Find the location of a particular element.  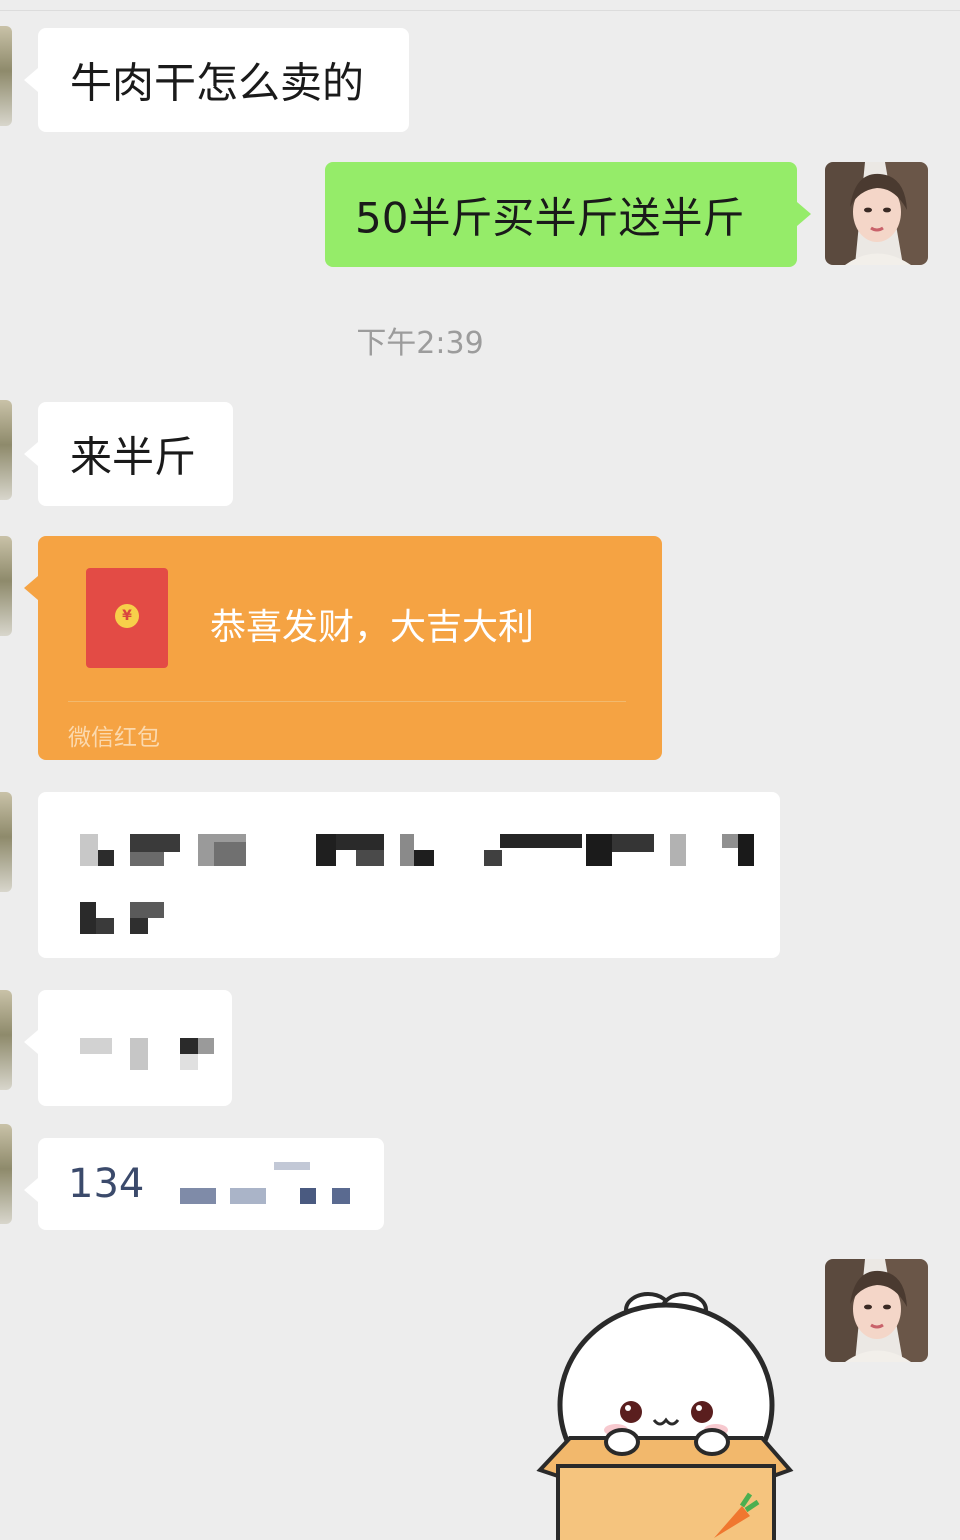

message-timestamp: 下午2:39 is located at coordinates (420, 343).